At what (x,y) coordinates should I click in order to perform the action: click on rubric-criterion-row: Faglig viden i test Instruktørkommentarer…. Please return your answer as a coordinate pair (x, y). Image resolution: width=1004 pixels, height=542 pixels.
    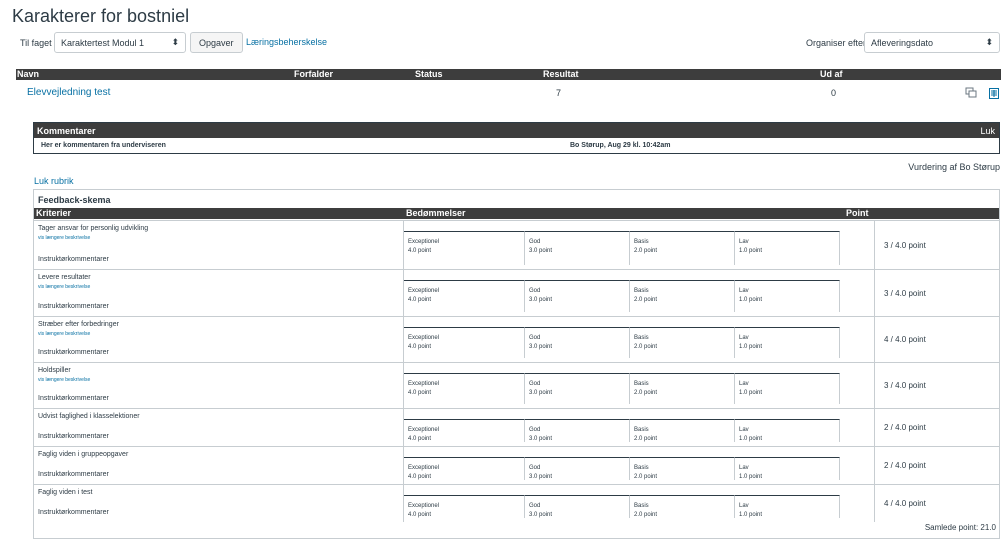
    Looking at the image, I should click on (516, 503).